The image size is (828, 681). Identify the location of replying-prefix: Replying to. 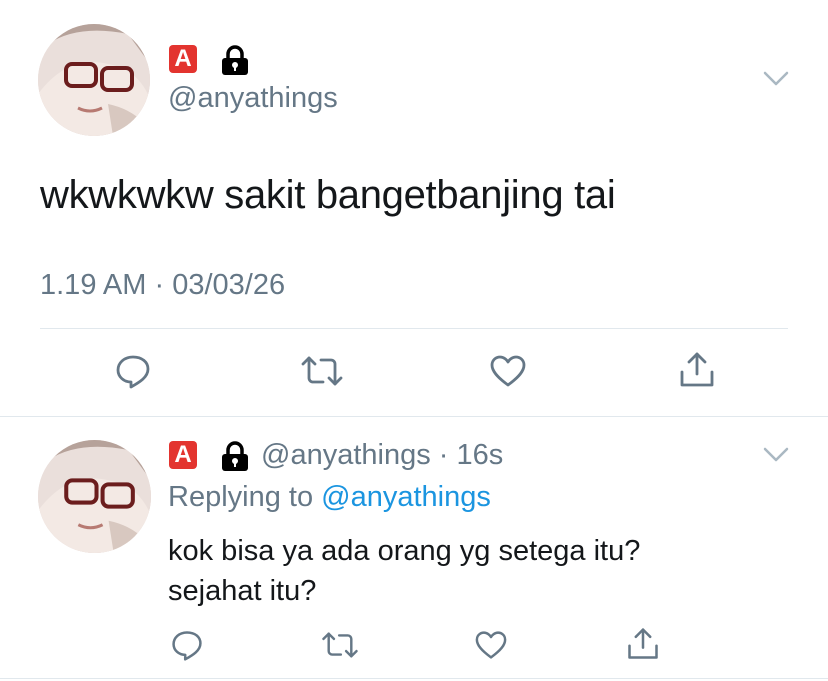
(241, 497).